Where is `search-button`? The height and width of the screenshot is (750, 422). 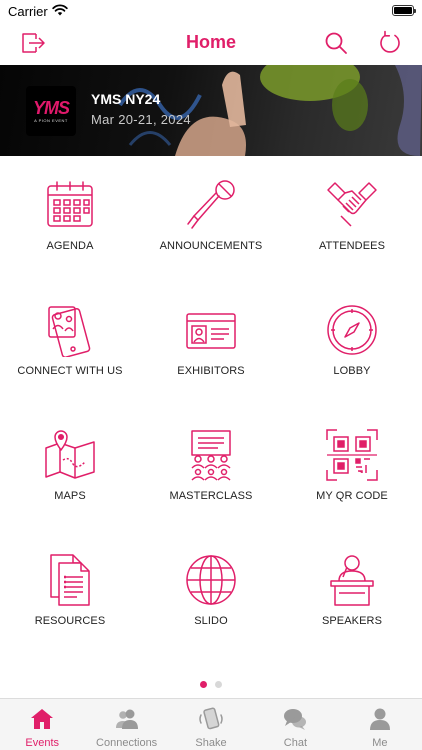 search-button is located at coordinates (336, 43).